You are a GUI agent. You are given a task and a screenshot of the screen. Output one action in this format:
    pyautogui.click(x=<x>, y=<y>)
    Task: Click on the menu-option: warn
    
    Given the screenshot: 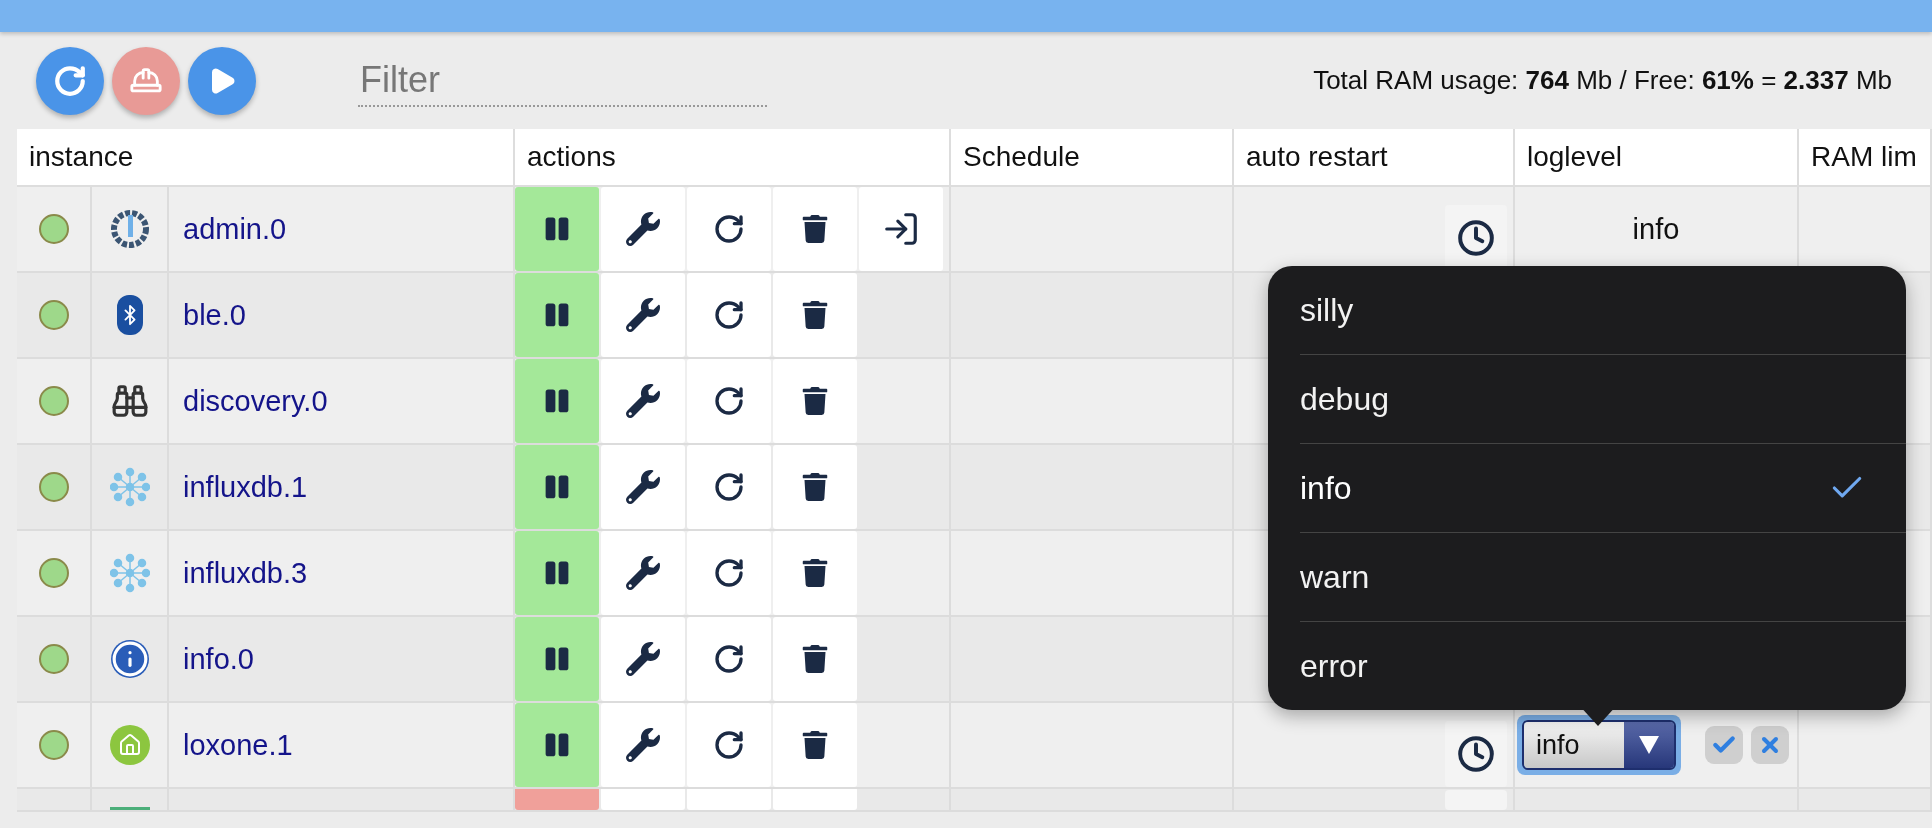 What is the action you would take?
    pyautogui.click(x=1603, y=577)
    